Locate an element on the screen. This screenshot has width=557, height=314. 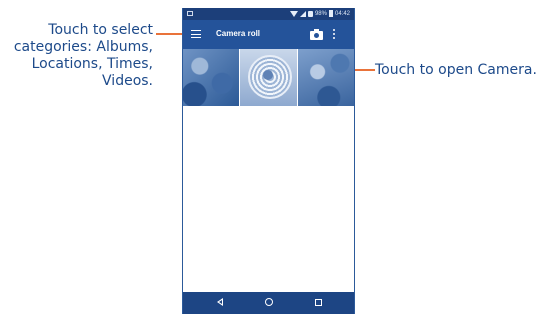
callout-line: categories: Albums, is located at coordinates (83, 47).